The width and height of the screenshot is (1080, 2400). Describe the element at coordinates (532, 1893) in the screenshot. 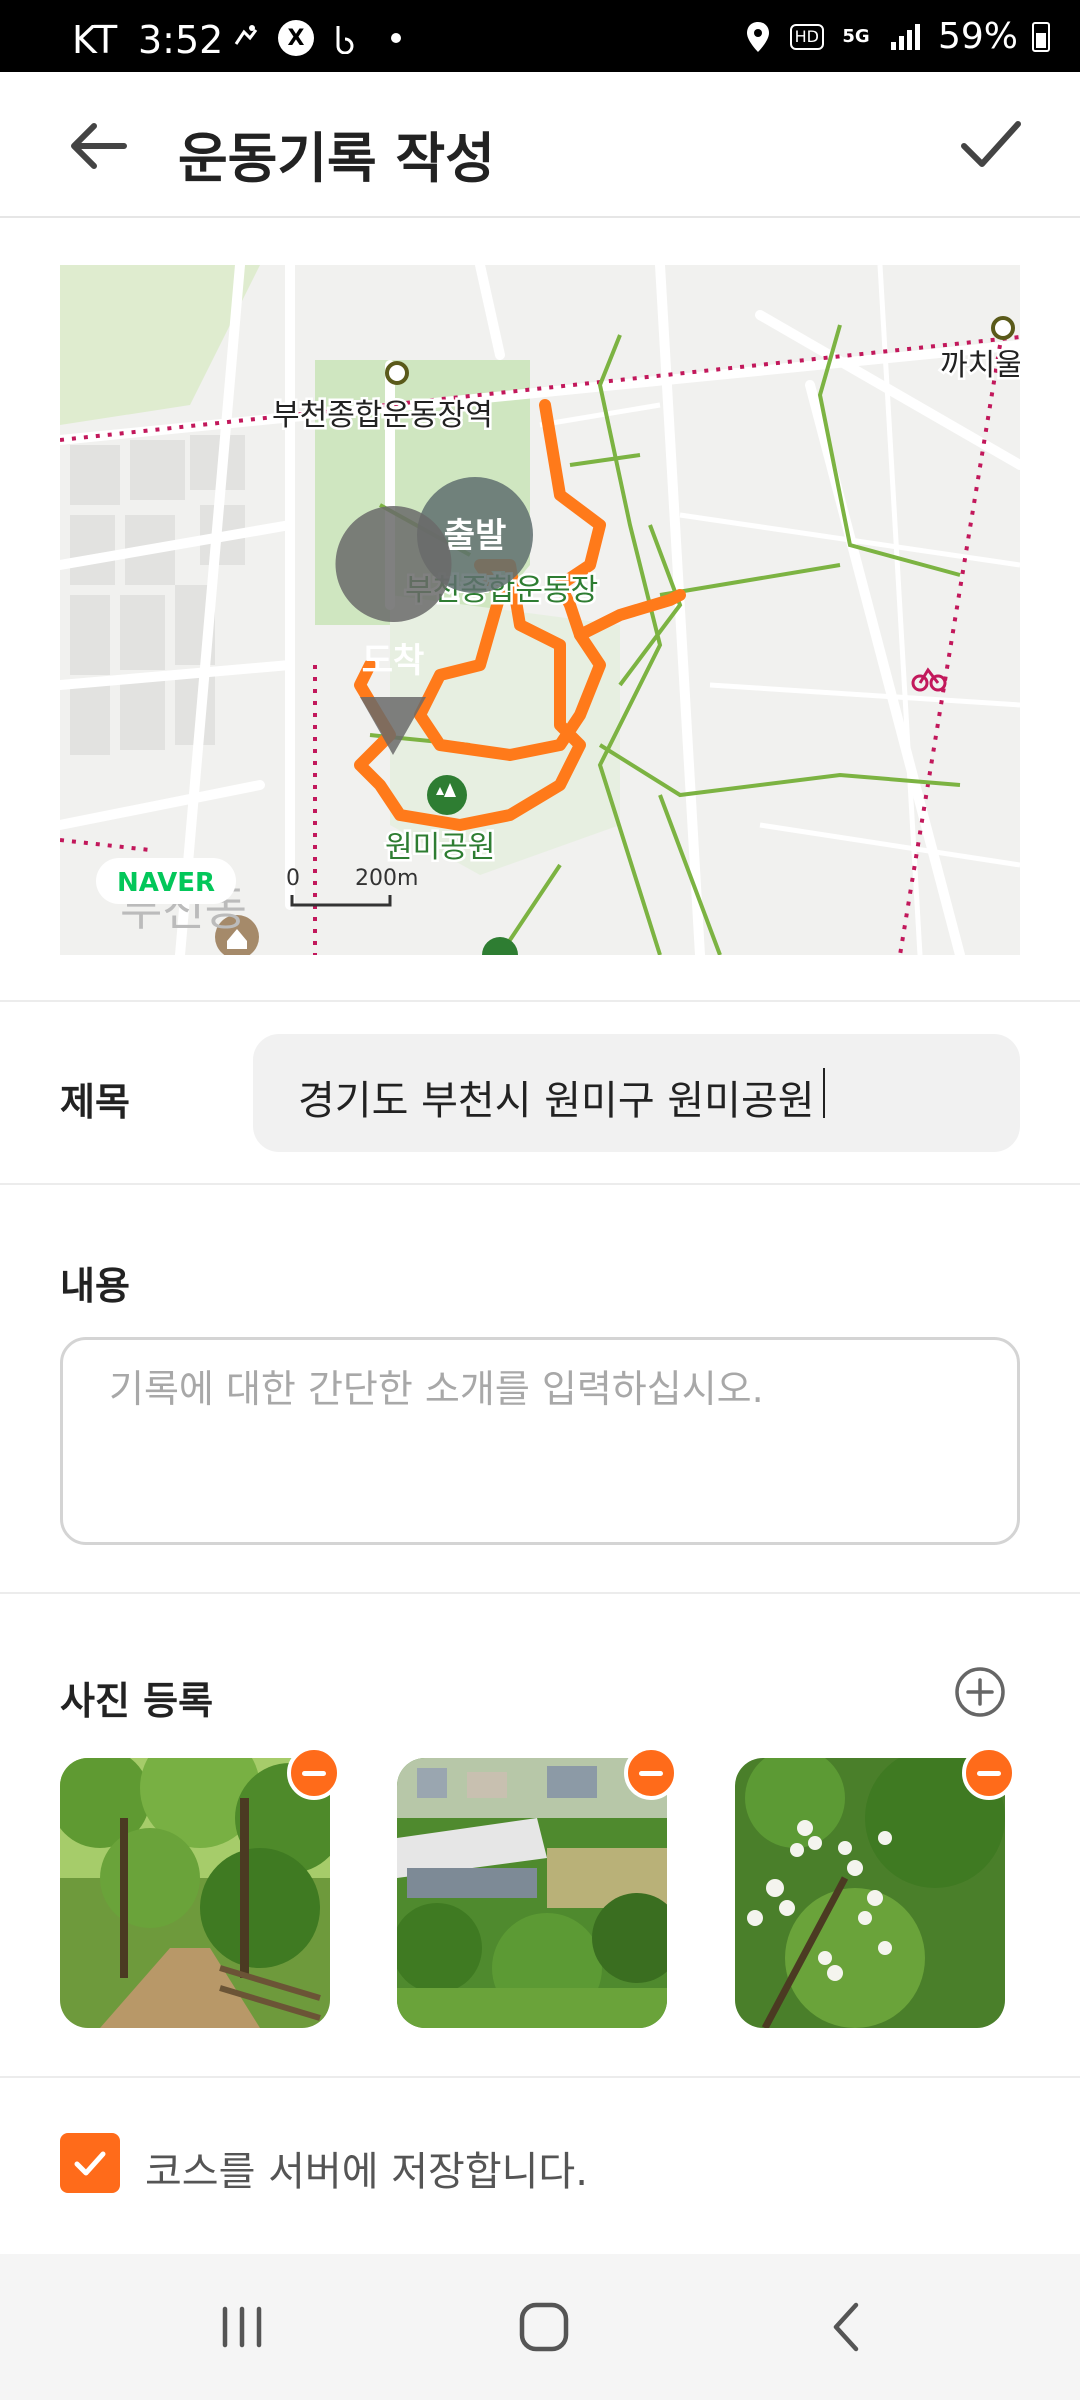

I see `stadium-view-photo` at that location.